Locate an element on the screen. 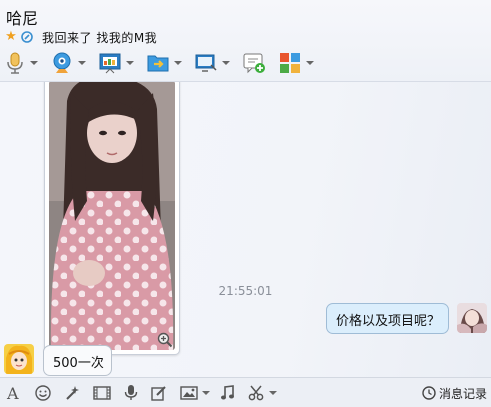 Image resolution: width=491 pixels, height=407 pixels. magic-icon is located at coordinates (72, 392).